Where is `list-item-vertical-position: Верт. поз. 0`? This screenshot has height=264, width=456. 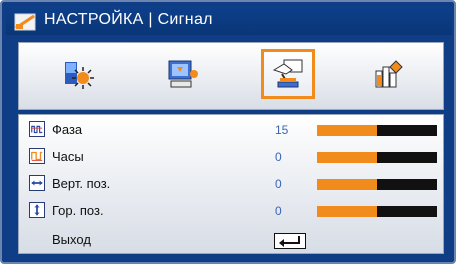
list-item-vertical-position: Верт. поз. 0 is located at coordinates (231, 184).